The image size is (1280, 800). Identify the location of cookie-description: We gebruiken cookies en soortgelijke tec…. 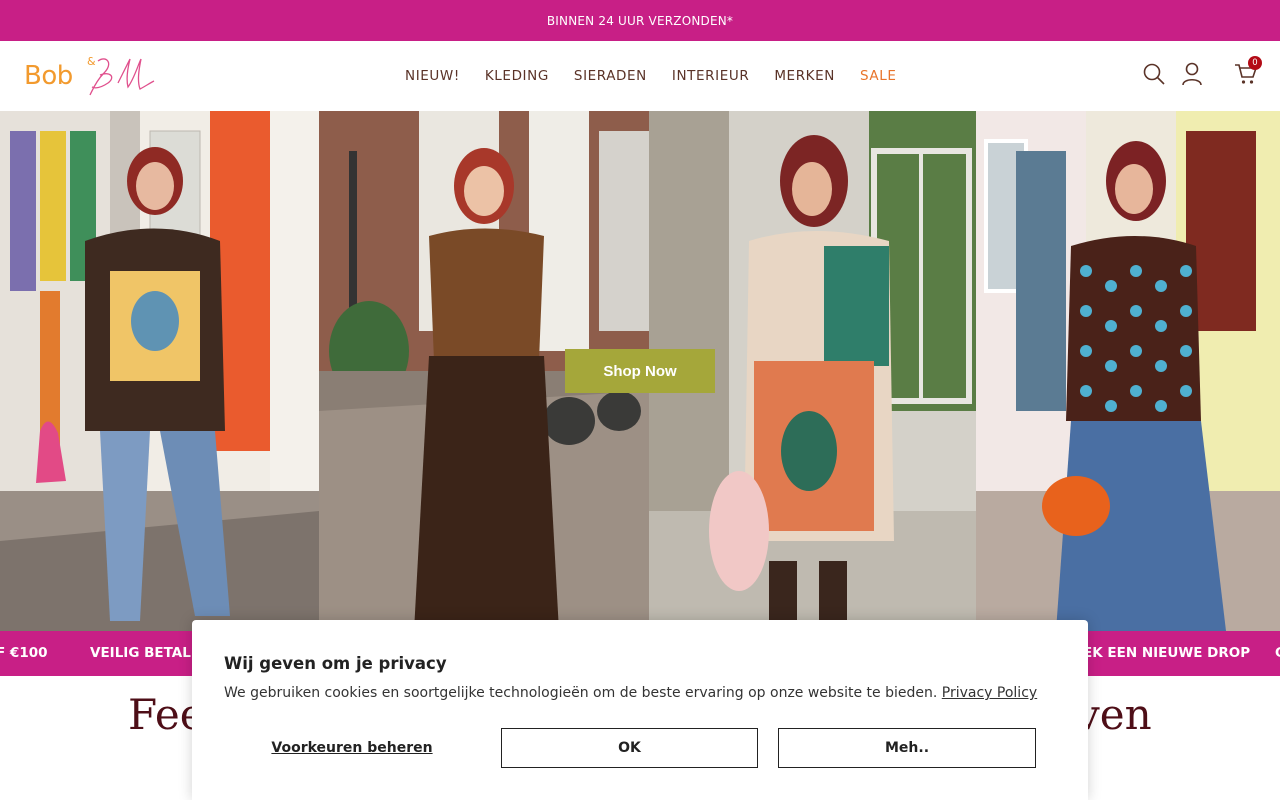
(630, 693).